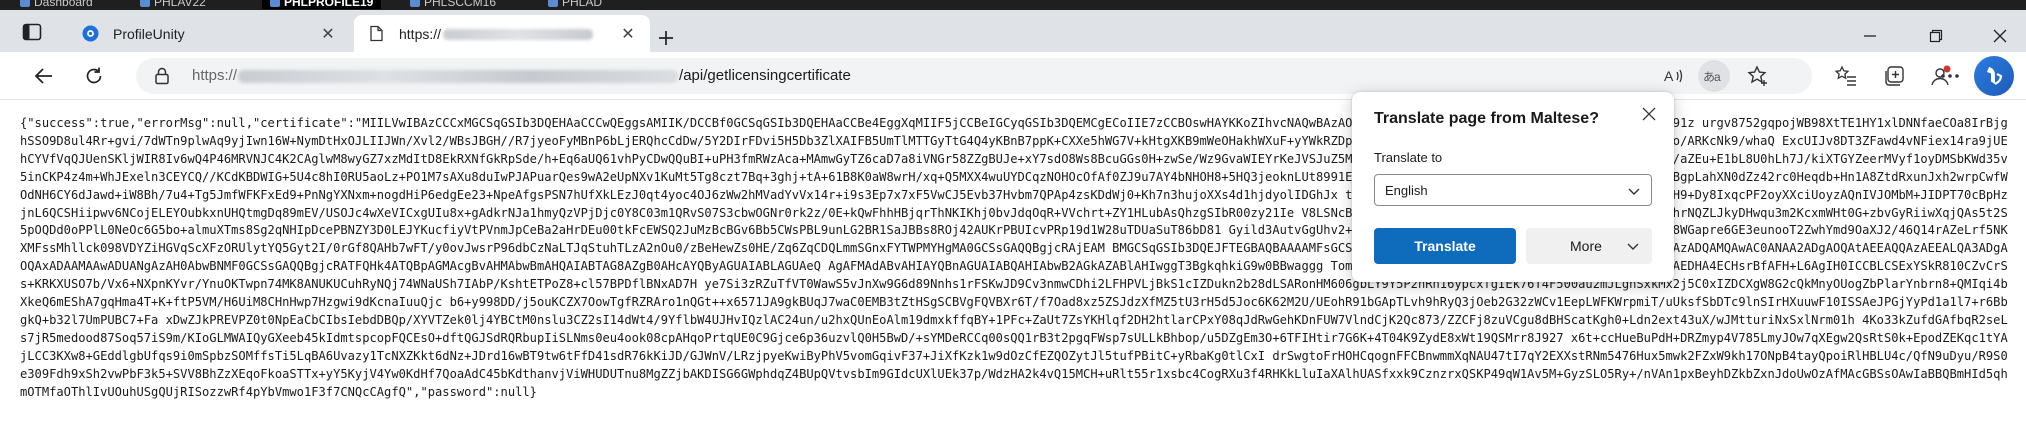 This screenshot has width=2026, height=435. What do you see at coordinates (1486, 118) in the screenshot?
I see `translate-popup-title: Translate page from Maltese?` at bounding box center [1486, 118].